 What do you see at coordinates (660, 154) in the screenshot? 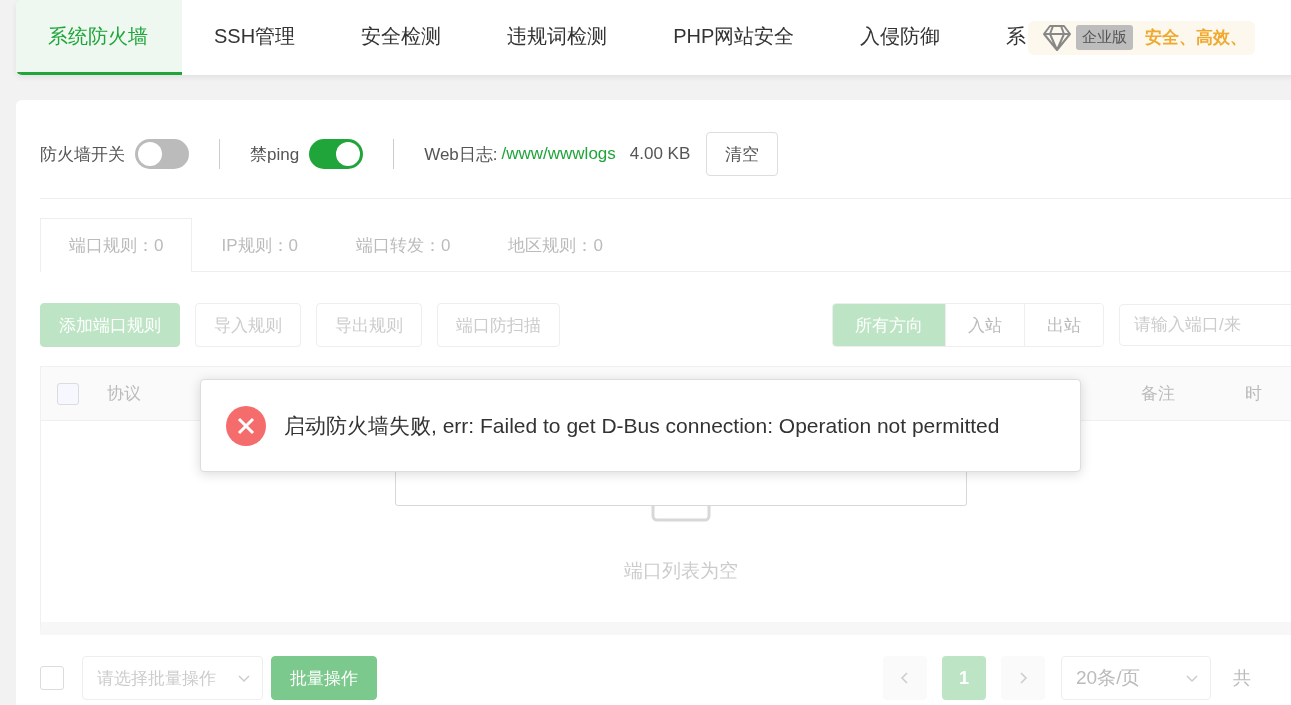
I see `log-size: 4.00 KB` at bounding box center [660, 154].